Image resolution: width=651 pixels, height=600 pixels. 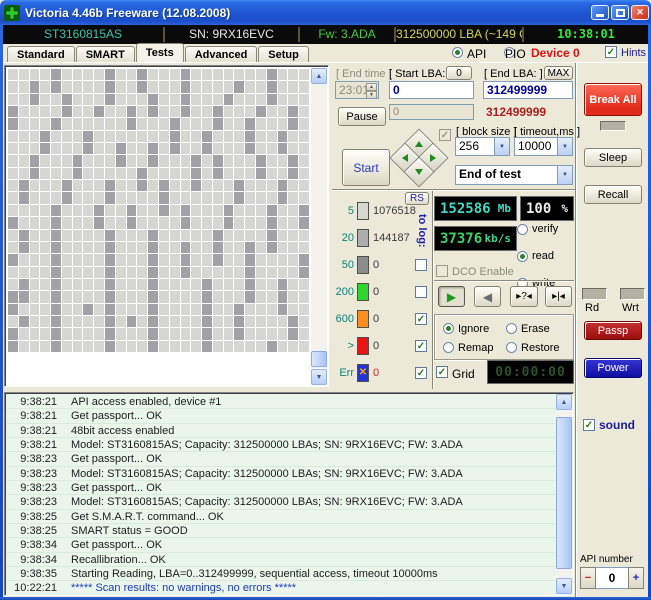 What do you see at coordinates (474, 328) in the screenshot?
I see `error-action-ignore: Ignore` at bounding box center [474, 328].